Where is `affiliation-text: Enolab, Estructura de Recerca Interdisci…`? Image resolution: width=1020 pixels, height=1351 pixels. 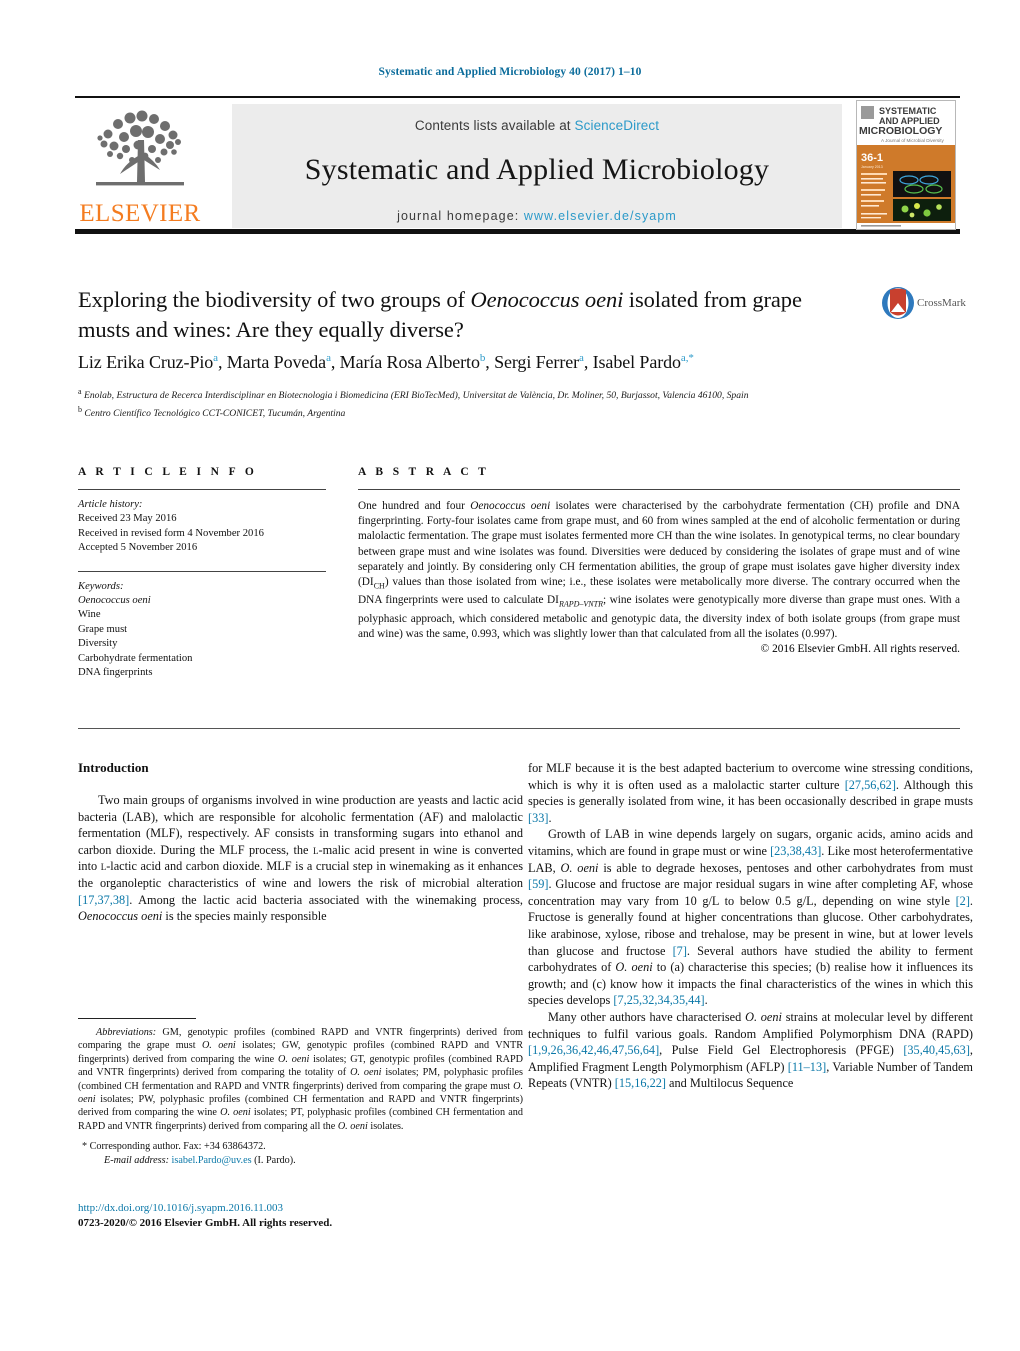 affiliation-text: Enolab, Estructura de Recerca Interdisci… is located at coordinates (416, 396).